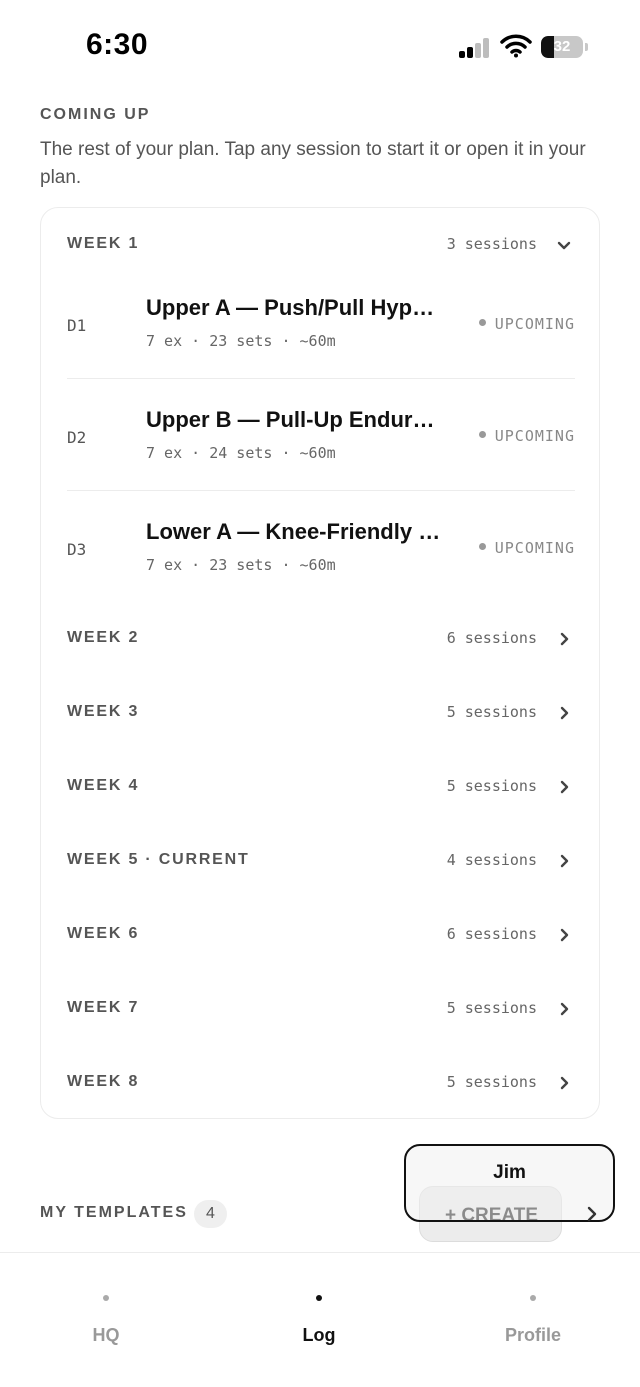  Describe the element at coordinates (321, 787) in the screenshot. I see `week-row-4: WEEK 4 5 sessions` at that location.